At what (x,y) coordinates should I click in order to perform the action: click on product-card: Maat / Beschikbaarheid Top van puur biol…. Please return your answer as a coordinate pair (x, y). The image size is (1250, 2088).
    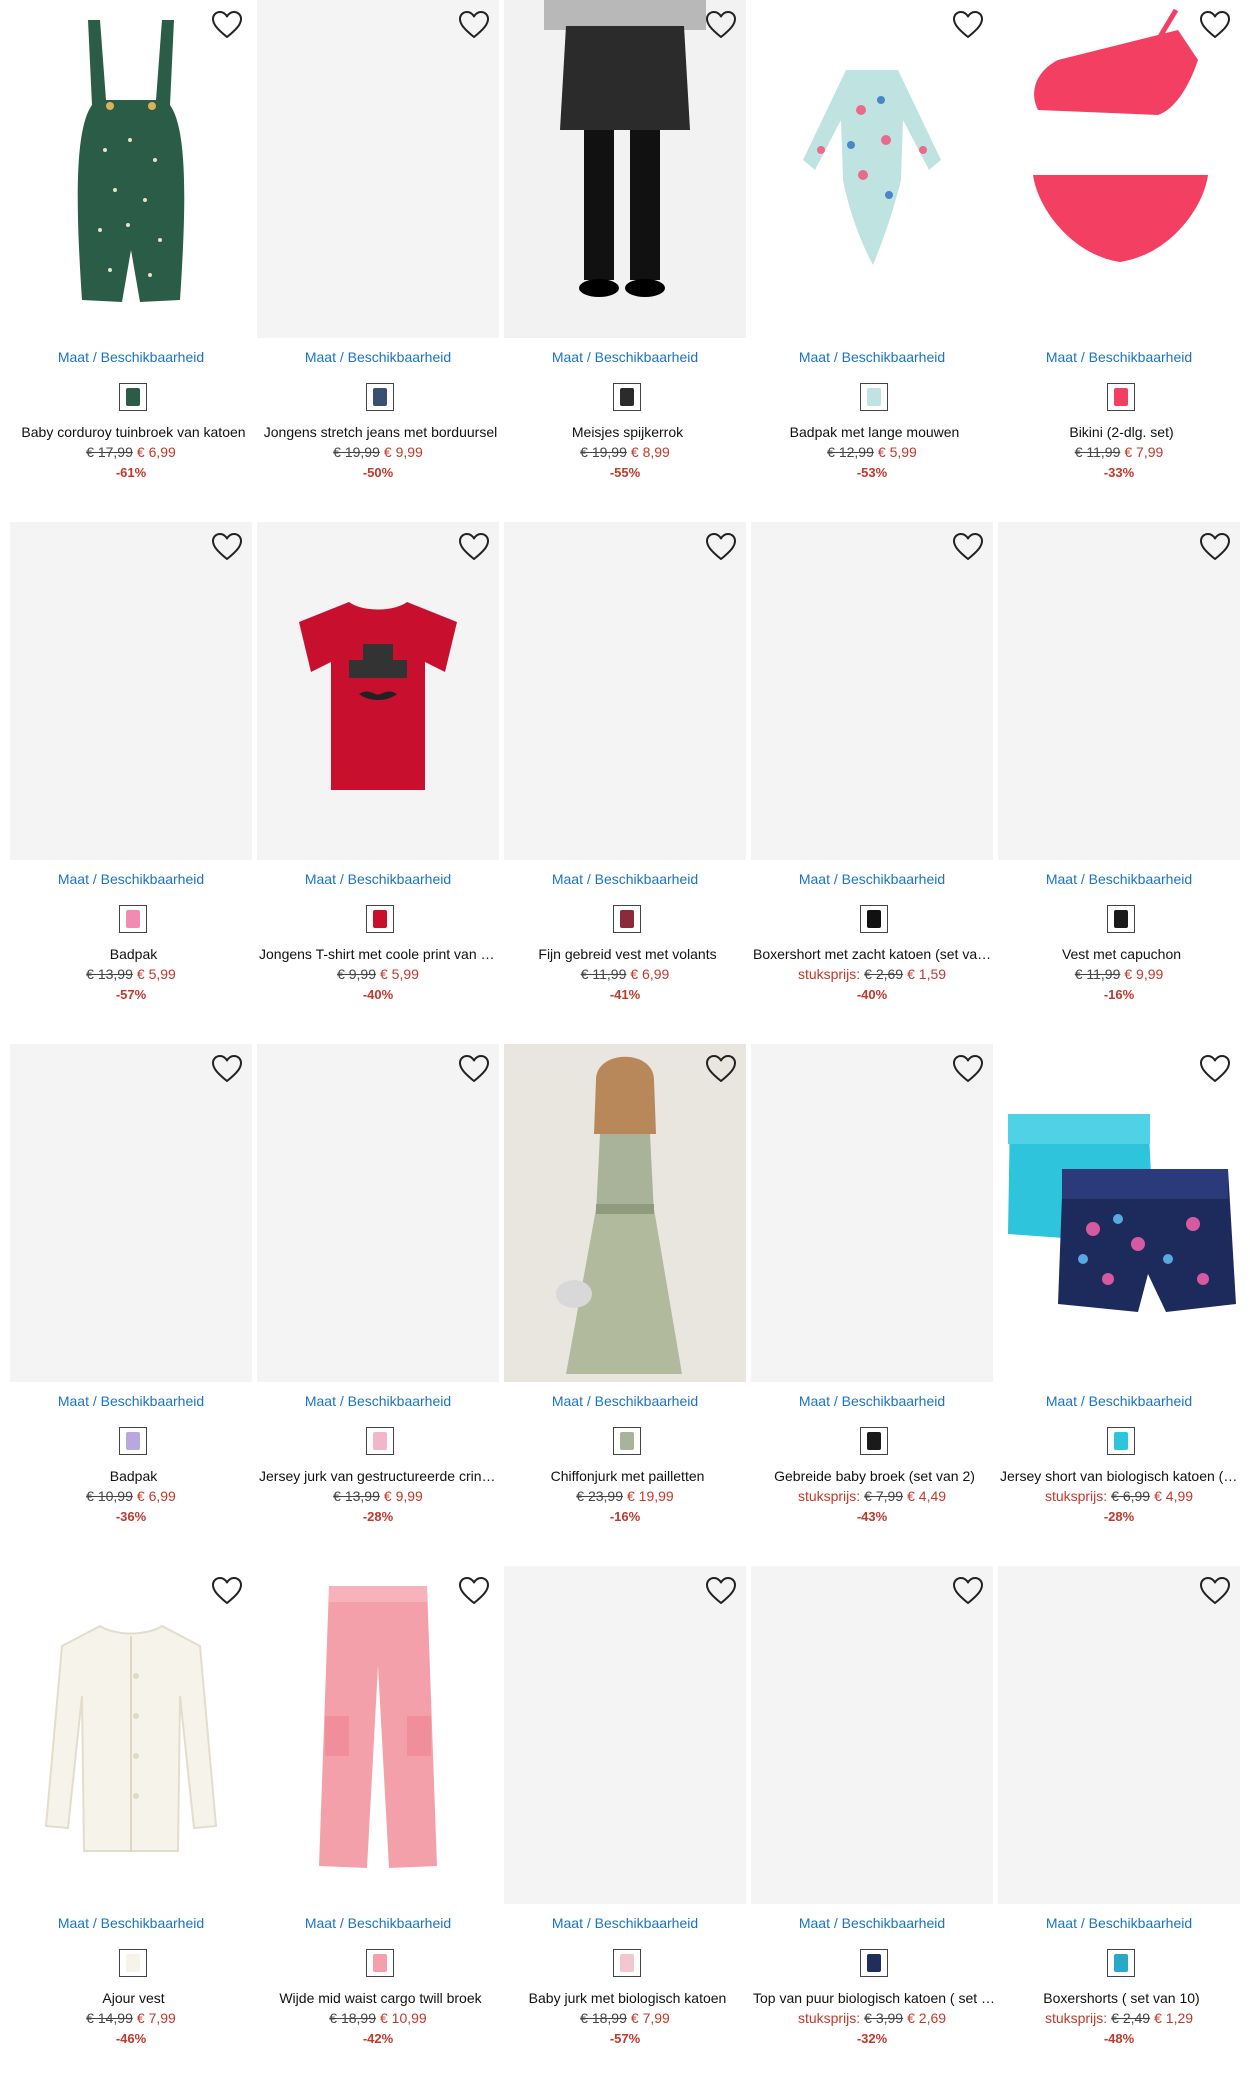
    Looking at the image, I should click on (874, 1827).